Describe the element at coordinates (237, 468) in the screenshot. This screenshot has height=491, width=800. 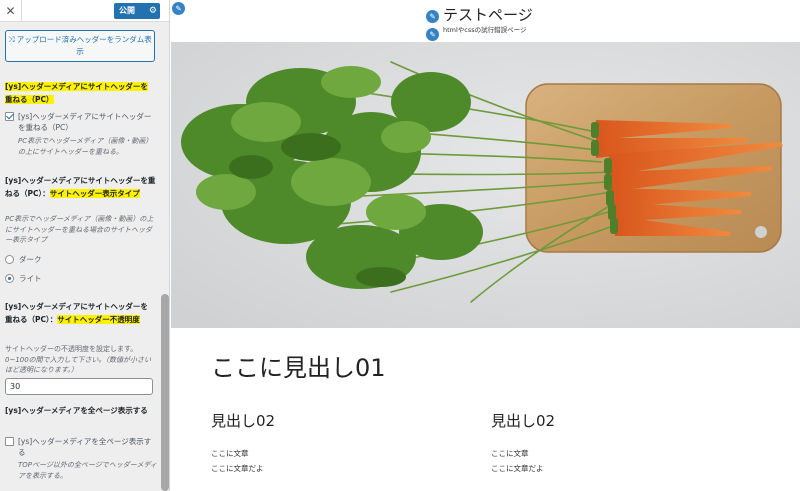
I see `column-1-text-2: ここに文章だよ` at that location.